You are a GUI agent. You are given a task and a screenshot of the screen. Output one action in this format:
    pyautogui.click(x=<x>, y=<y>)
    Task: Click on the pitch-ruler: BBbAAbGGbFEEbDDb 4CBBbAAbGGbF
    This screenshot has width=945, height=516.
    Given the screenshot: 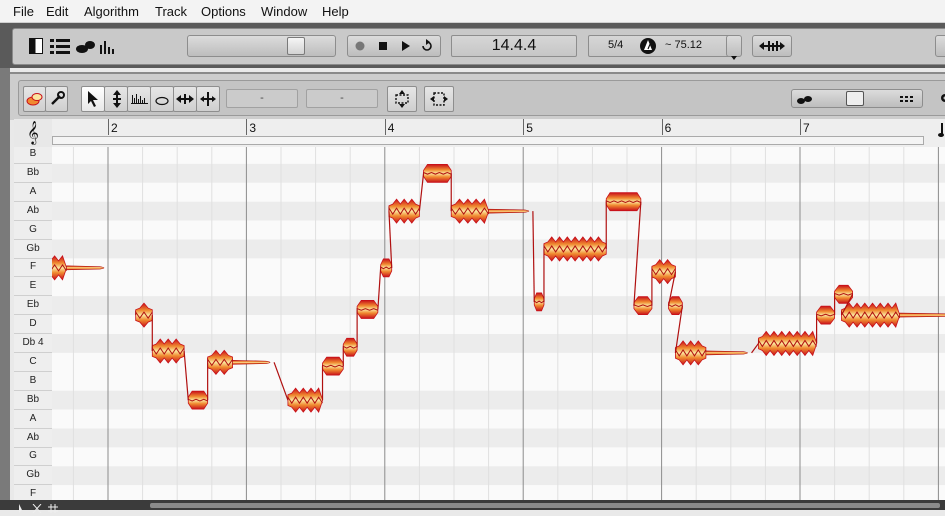 What is the action you would take?
    pyautogui.click(x=33, y=323)
    